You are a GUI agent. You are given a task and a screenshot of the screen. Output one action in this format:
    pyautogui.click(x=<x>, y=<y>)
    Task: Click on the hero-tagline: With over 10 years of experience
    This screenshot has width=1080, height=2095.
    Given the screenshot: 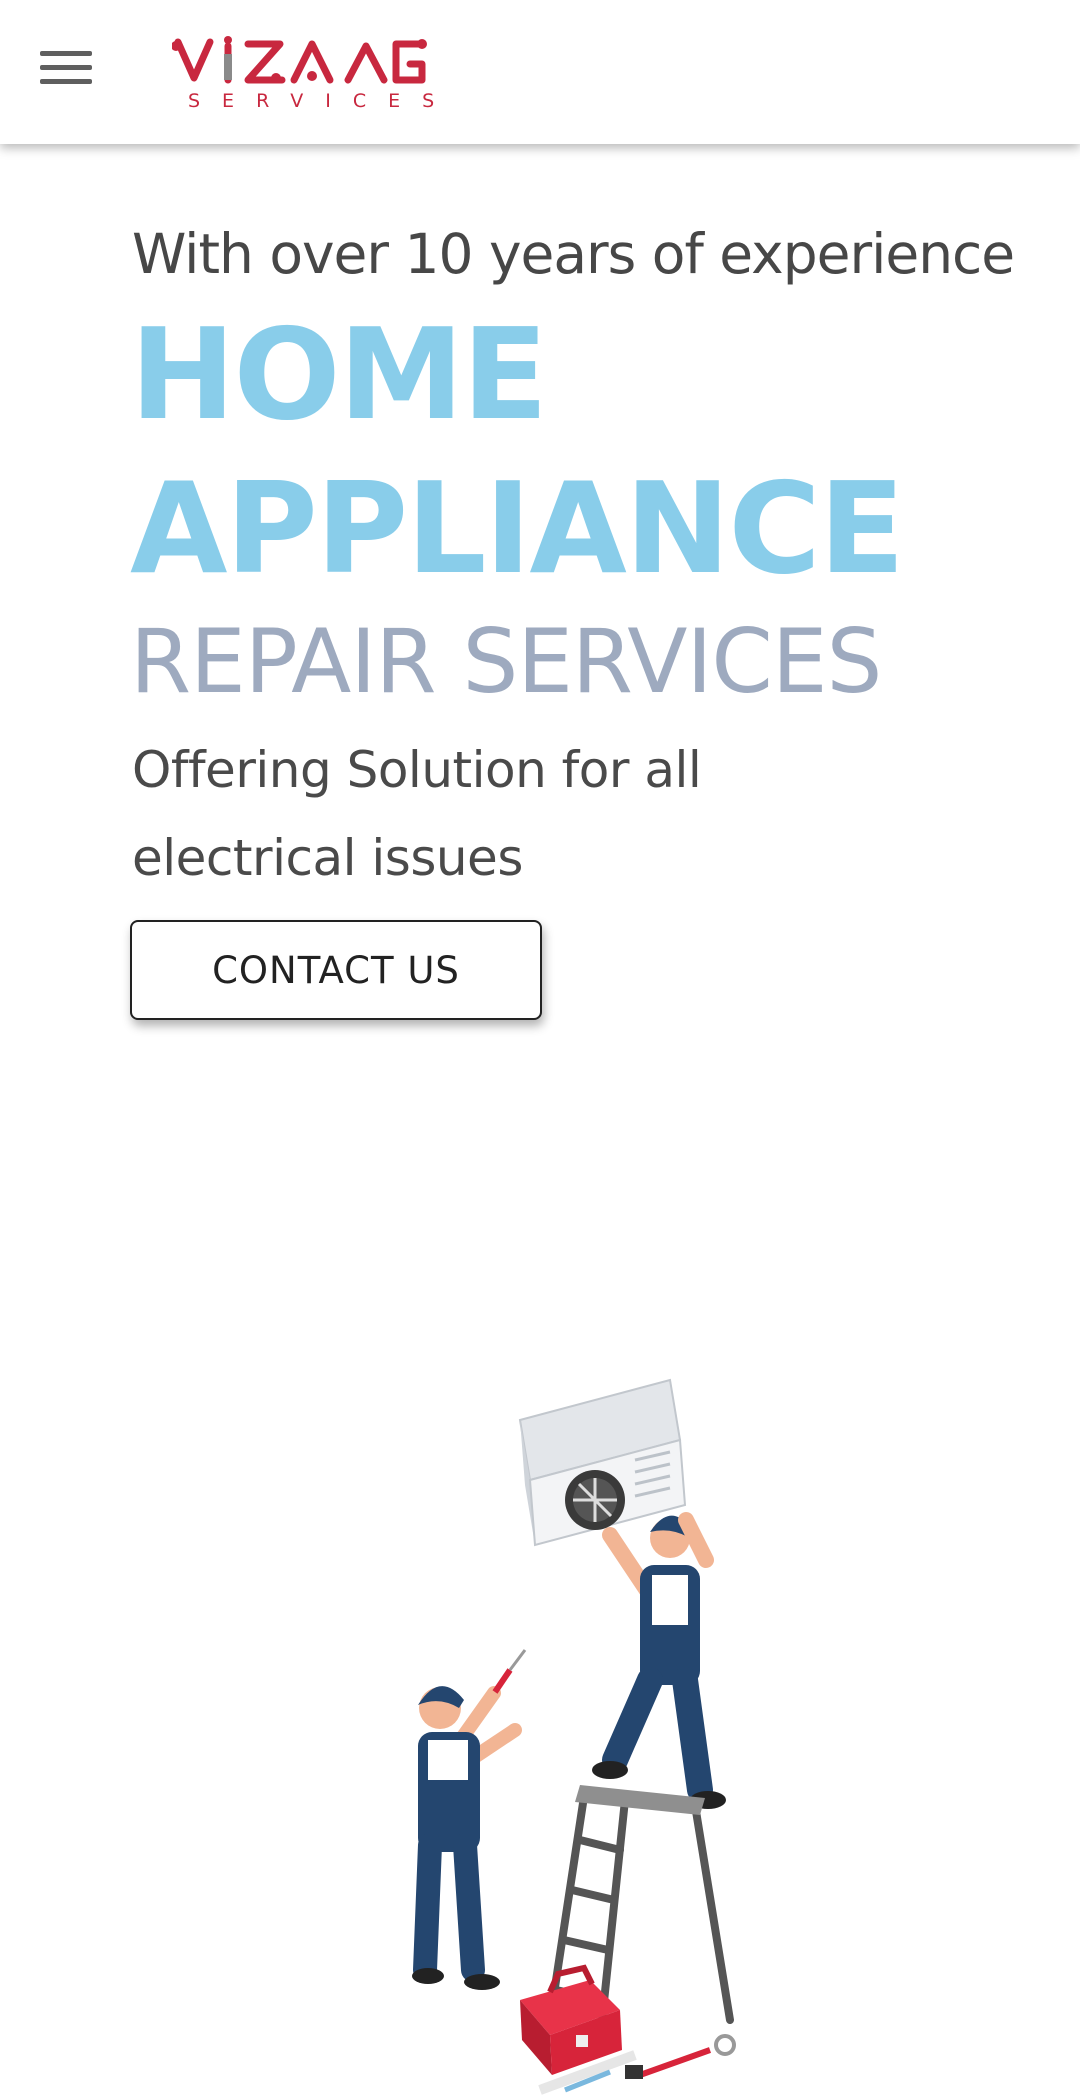 What is the action you would take?
    pyautogui.click(x=573, y=254)
    